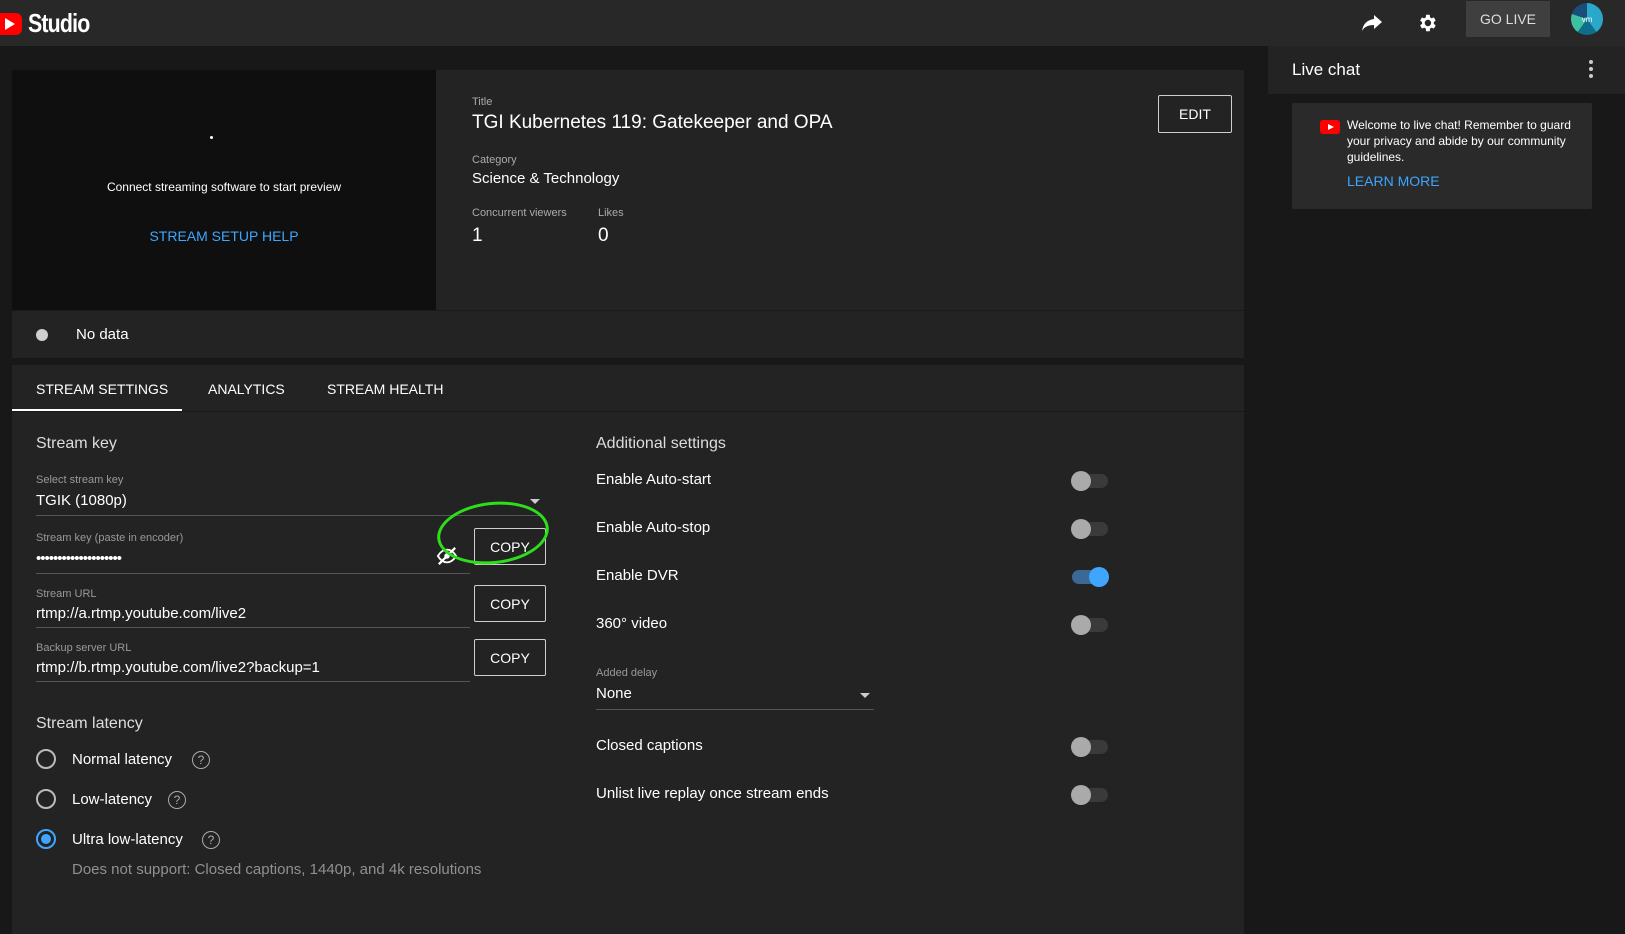  What do you see at coordinates (253, 681) in the screenshot?
I see `backup-url-underline` at bounding box center [253, 681].